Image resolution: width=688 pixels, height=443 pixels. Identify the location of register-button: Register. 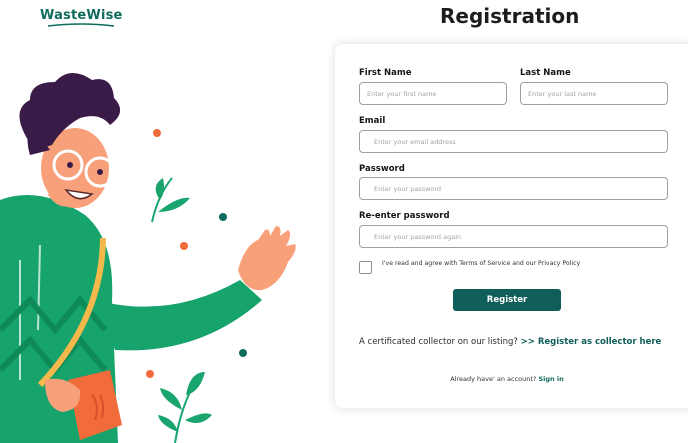
(507, 300).